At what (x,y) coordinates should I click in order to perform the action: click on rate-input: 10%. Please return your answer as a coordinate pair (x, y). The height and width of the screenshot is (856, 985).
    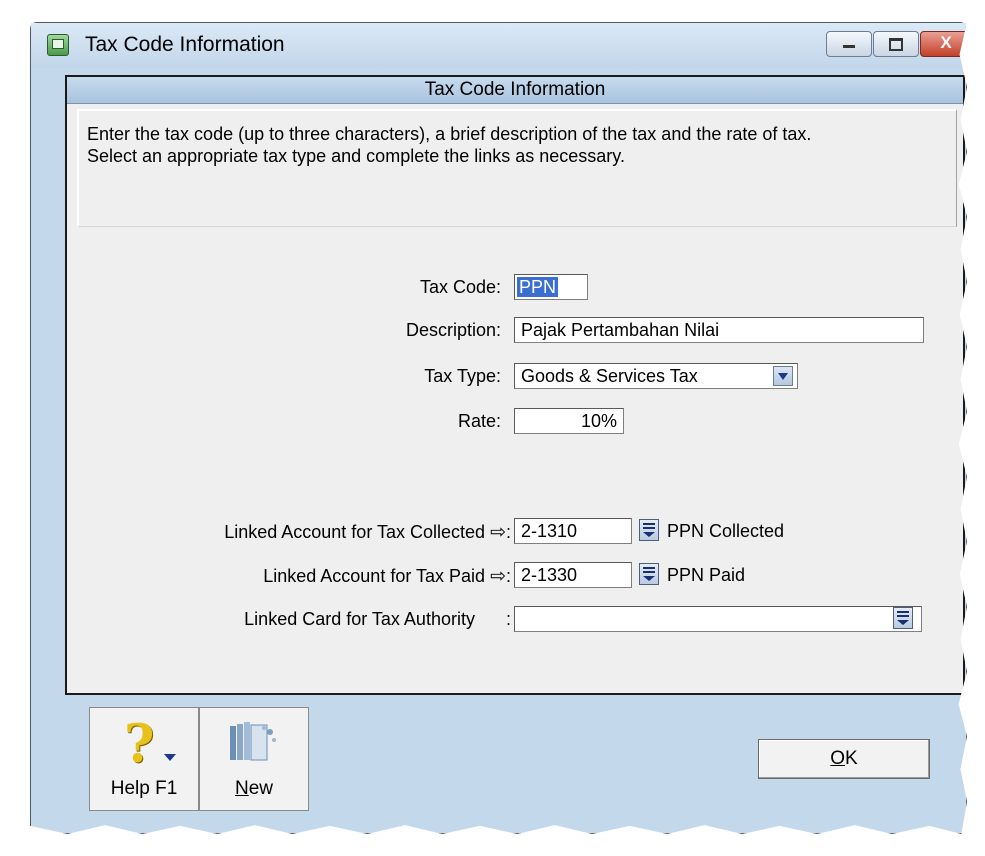
    Looking at the image, I should click on (569, 421).